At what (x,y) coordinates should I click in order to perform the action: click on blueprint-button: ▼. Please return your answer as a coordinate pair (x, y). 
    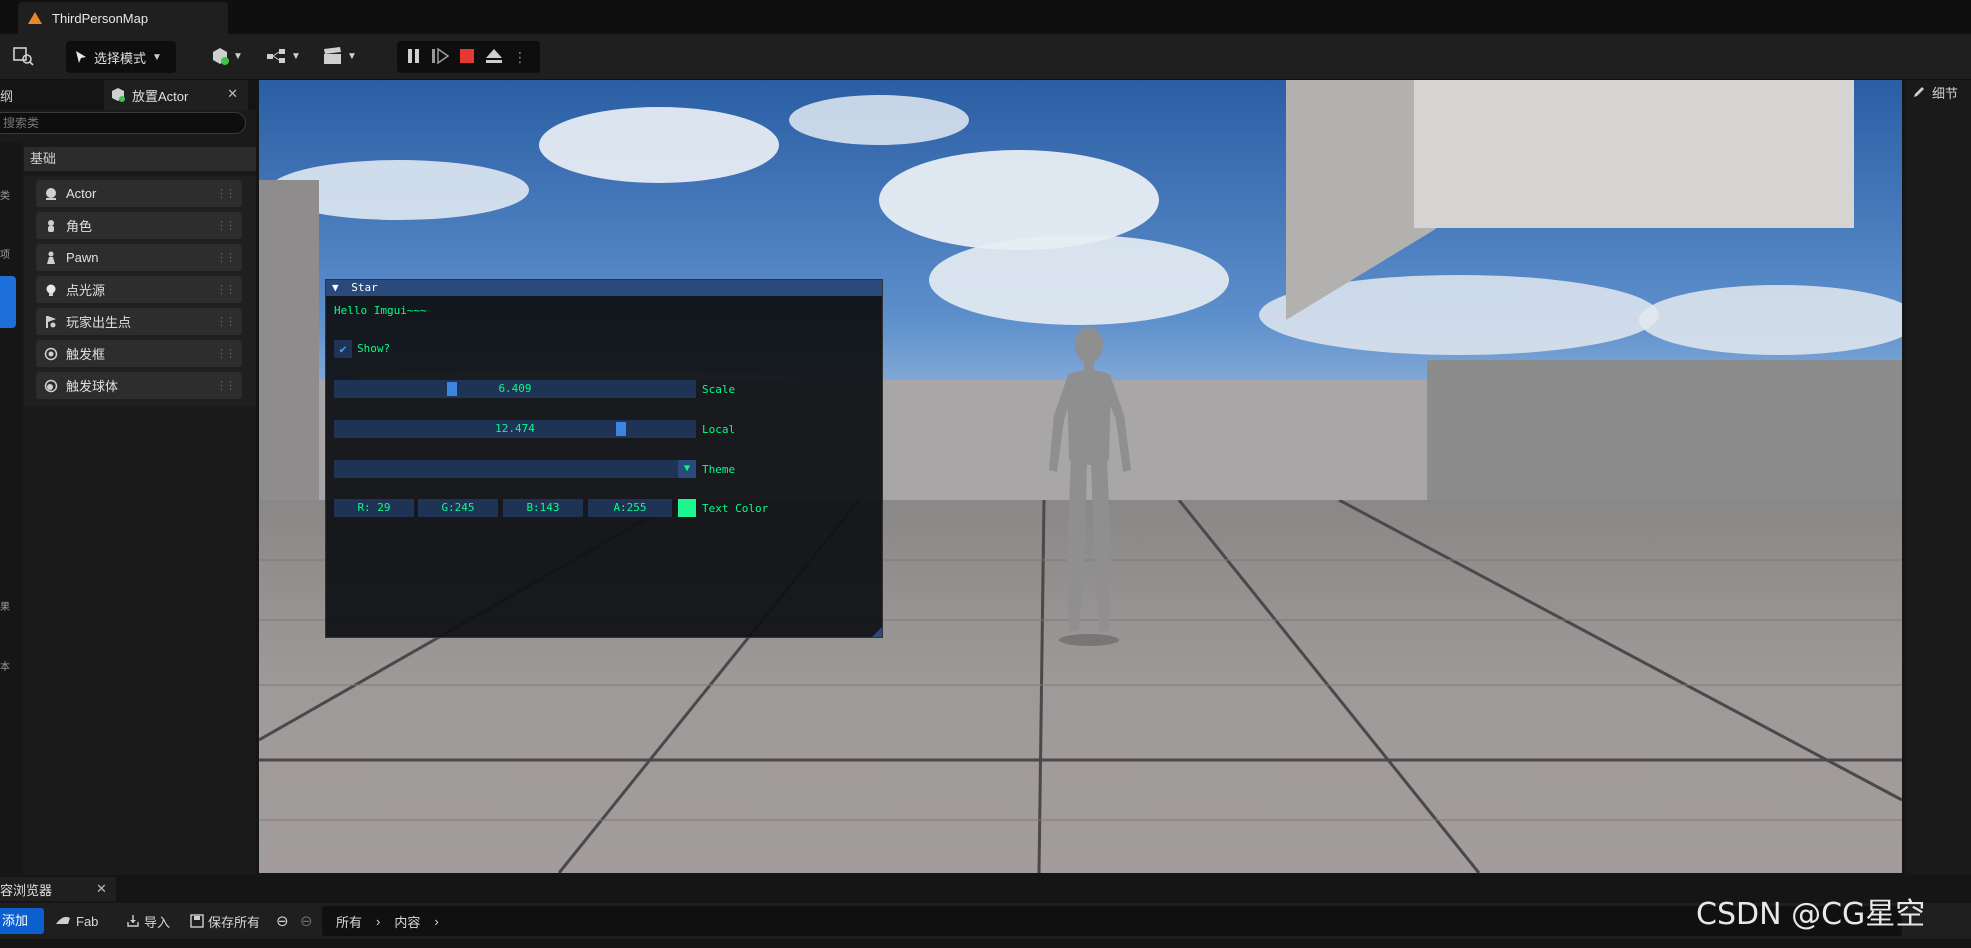
    Looking at the image, I should click on (283, 56).